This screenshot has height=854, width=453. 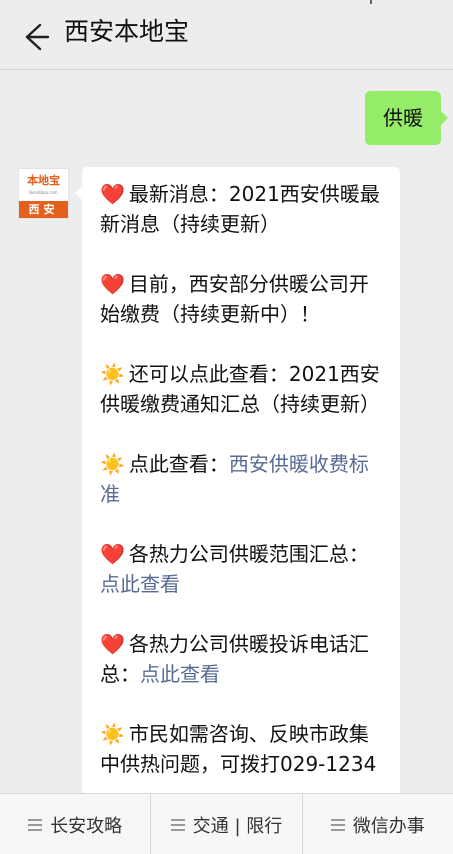 What do you see at coordinates (234, 299) in the screenshot?
I see `paragraph-text: 目前，西安部分供暖公司开始缴费（持续更新中）！` at bounding box center [234, 299].